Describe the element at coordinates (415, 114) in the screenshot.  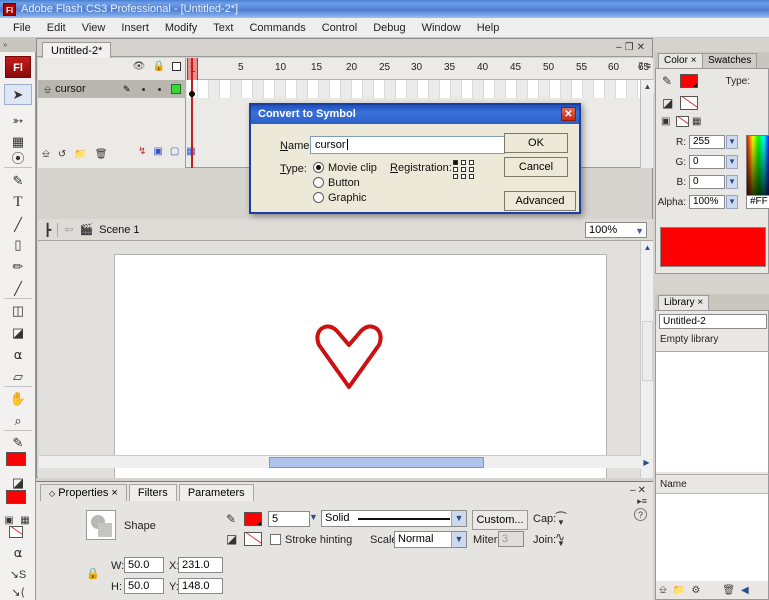
I see `dialog-title-bar: Convert to Symbol ✕` at that location.